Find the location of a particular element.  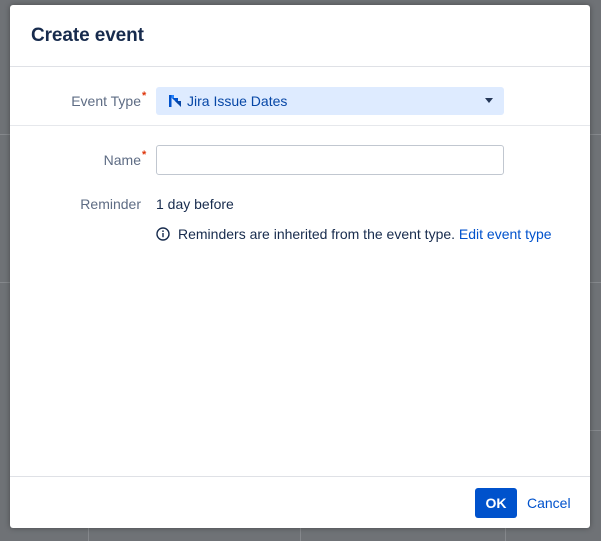

event-type-label: Event Type is located at coordinates (106, 101).